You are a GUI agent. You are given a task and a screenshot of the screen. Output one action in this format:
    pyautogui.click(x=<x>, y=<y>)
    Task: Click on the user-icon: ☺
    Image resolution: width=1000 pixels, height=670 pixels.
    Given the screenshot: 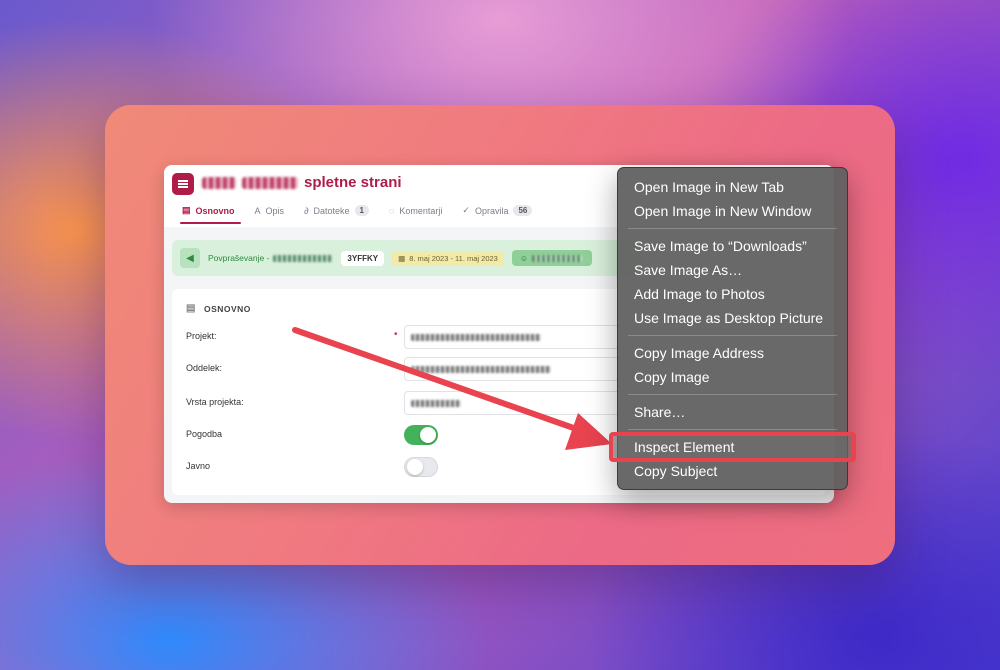 What is the action you would take?
    pyautogui.click(x=524, y=258)
    